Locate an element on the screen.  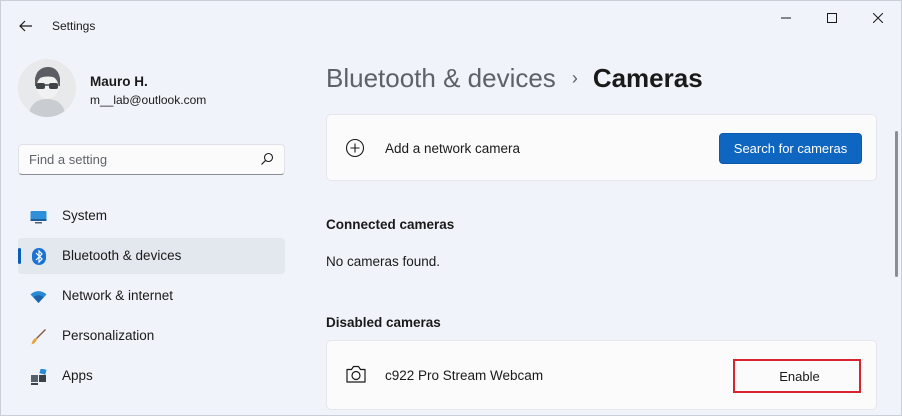
sidebar-item-apps: Apps is located at coordinates (151, 376).